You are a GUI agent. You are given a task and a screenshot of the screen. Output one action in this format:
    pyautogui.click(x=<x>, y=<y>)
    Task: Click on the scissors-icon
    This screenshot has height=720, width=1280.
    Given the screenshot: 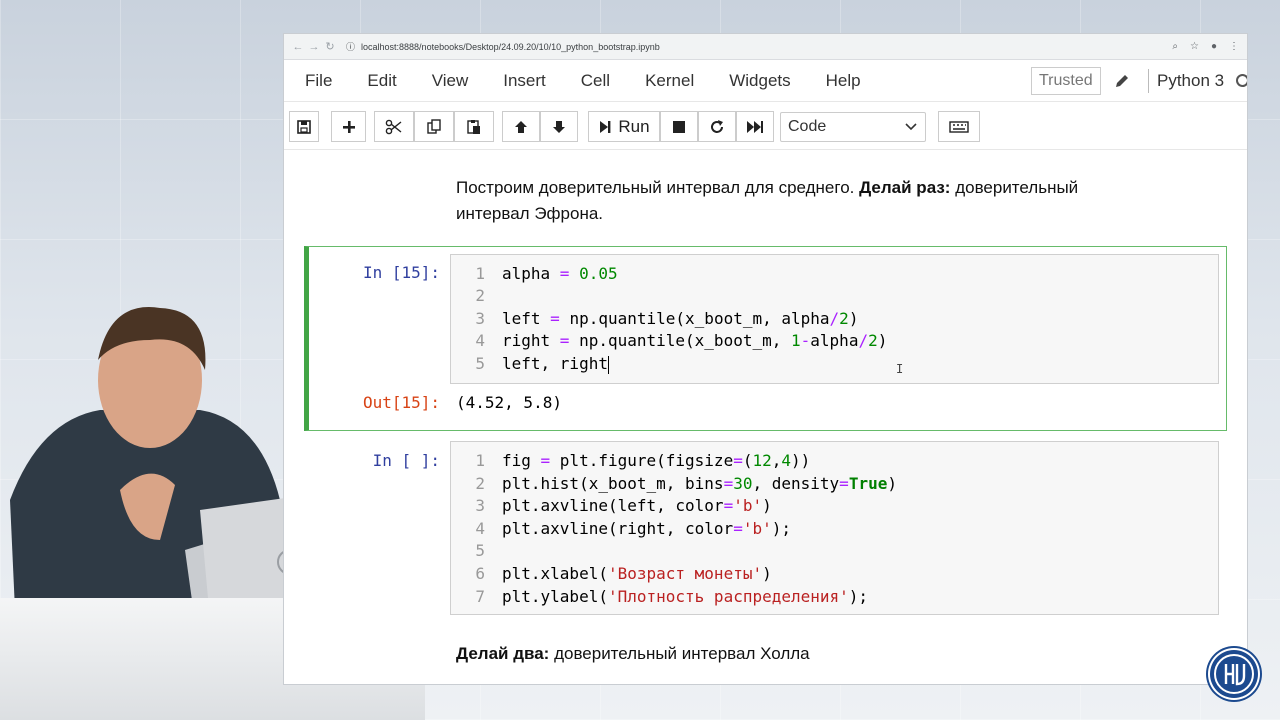 What is the action you would take?
    pyautogui.click(x=393, y=126)
    